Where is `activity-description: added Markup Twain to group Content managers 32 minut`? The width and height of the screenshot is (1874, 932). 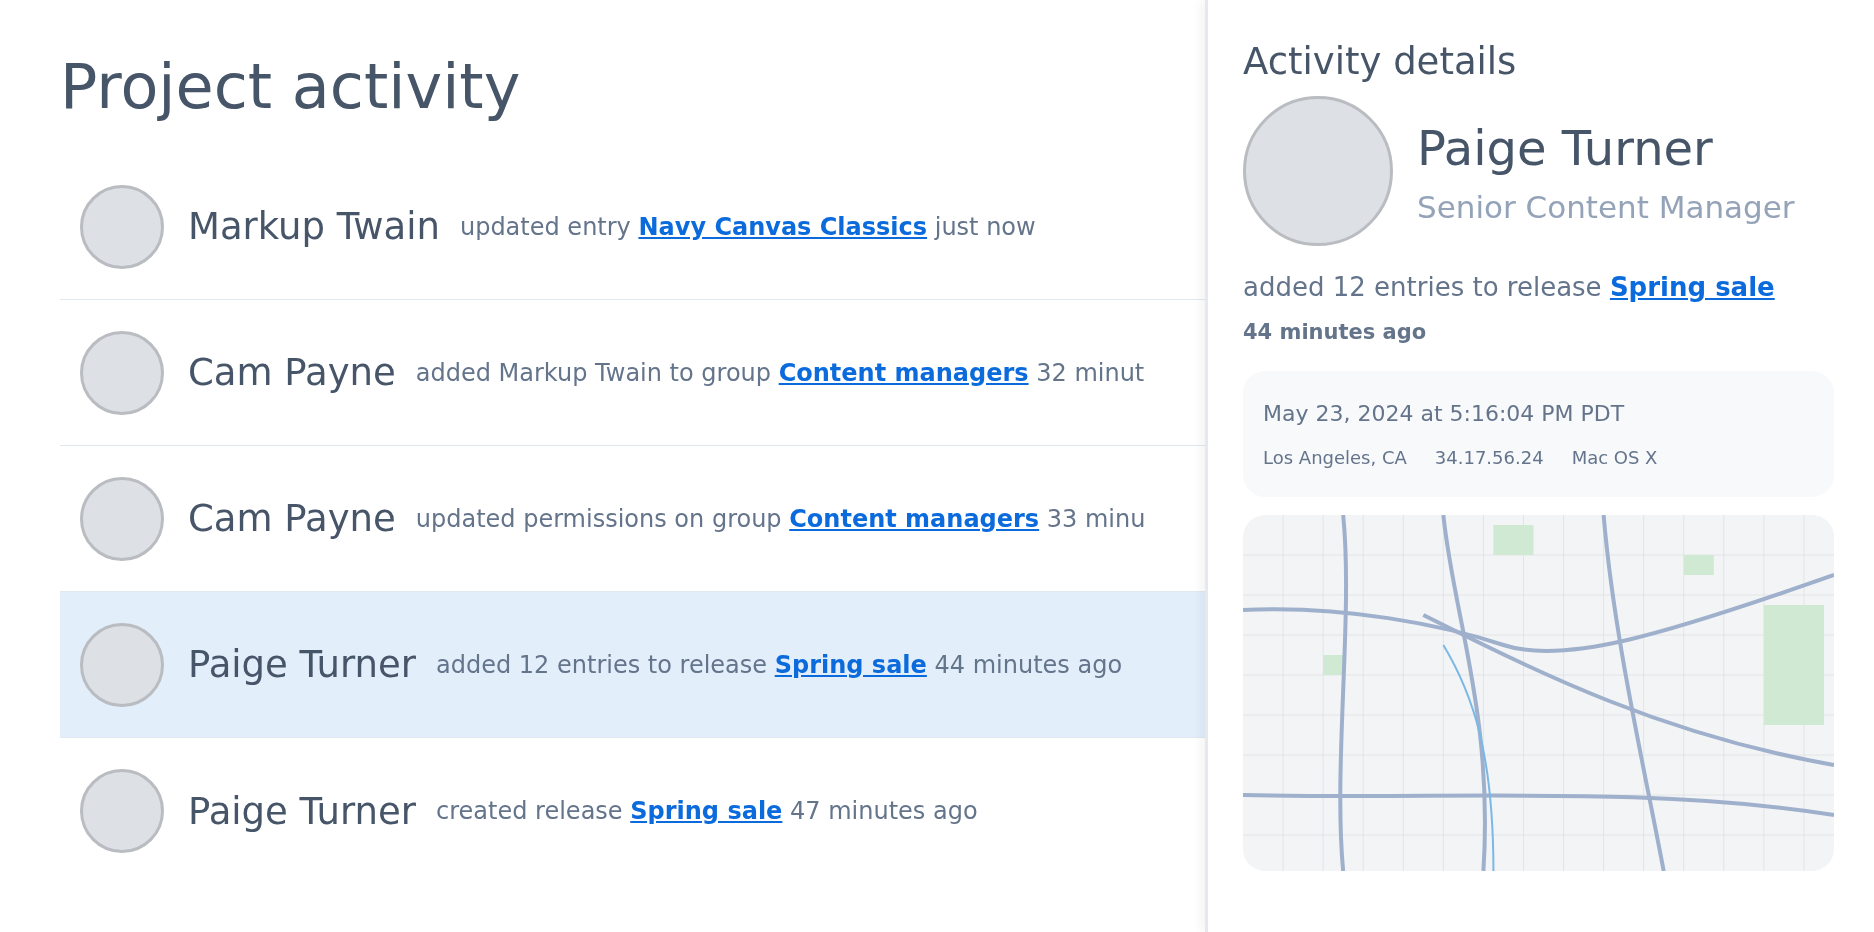 activity-description: added Markup Twain to group Content managers 32 minut is located at coordinates (780, 373).